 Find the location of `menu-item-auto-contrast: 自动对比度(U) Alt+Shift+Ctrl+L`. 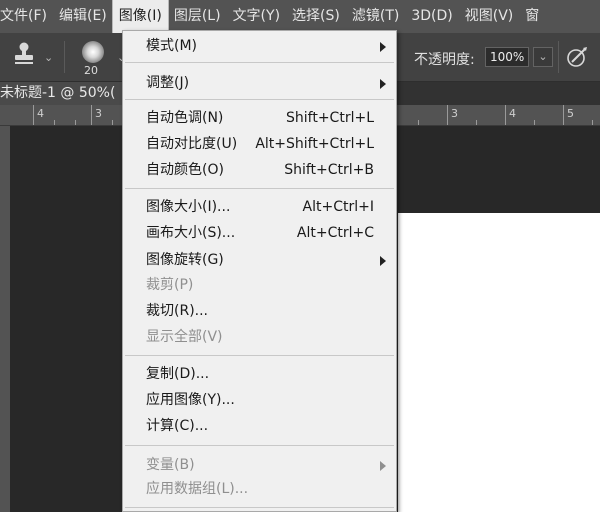

menu-item-auto-contrast: 自动对比度(U) Alt+Shift+Ctrl+L is located at coordinates (259, 144).